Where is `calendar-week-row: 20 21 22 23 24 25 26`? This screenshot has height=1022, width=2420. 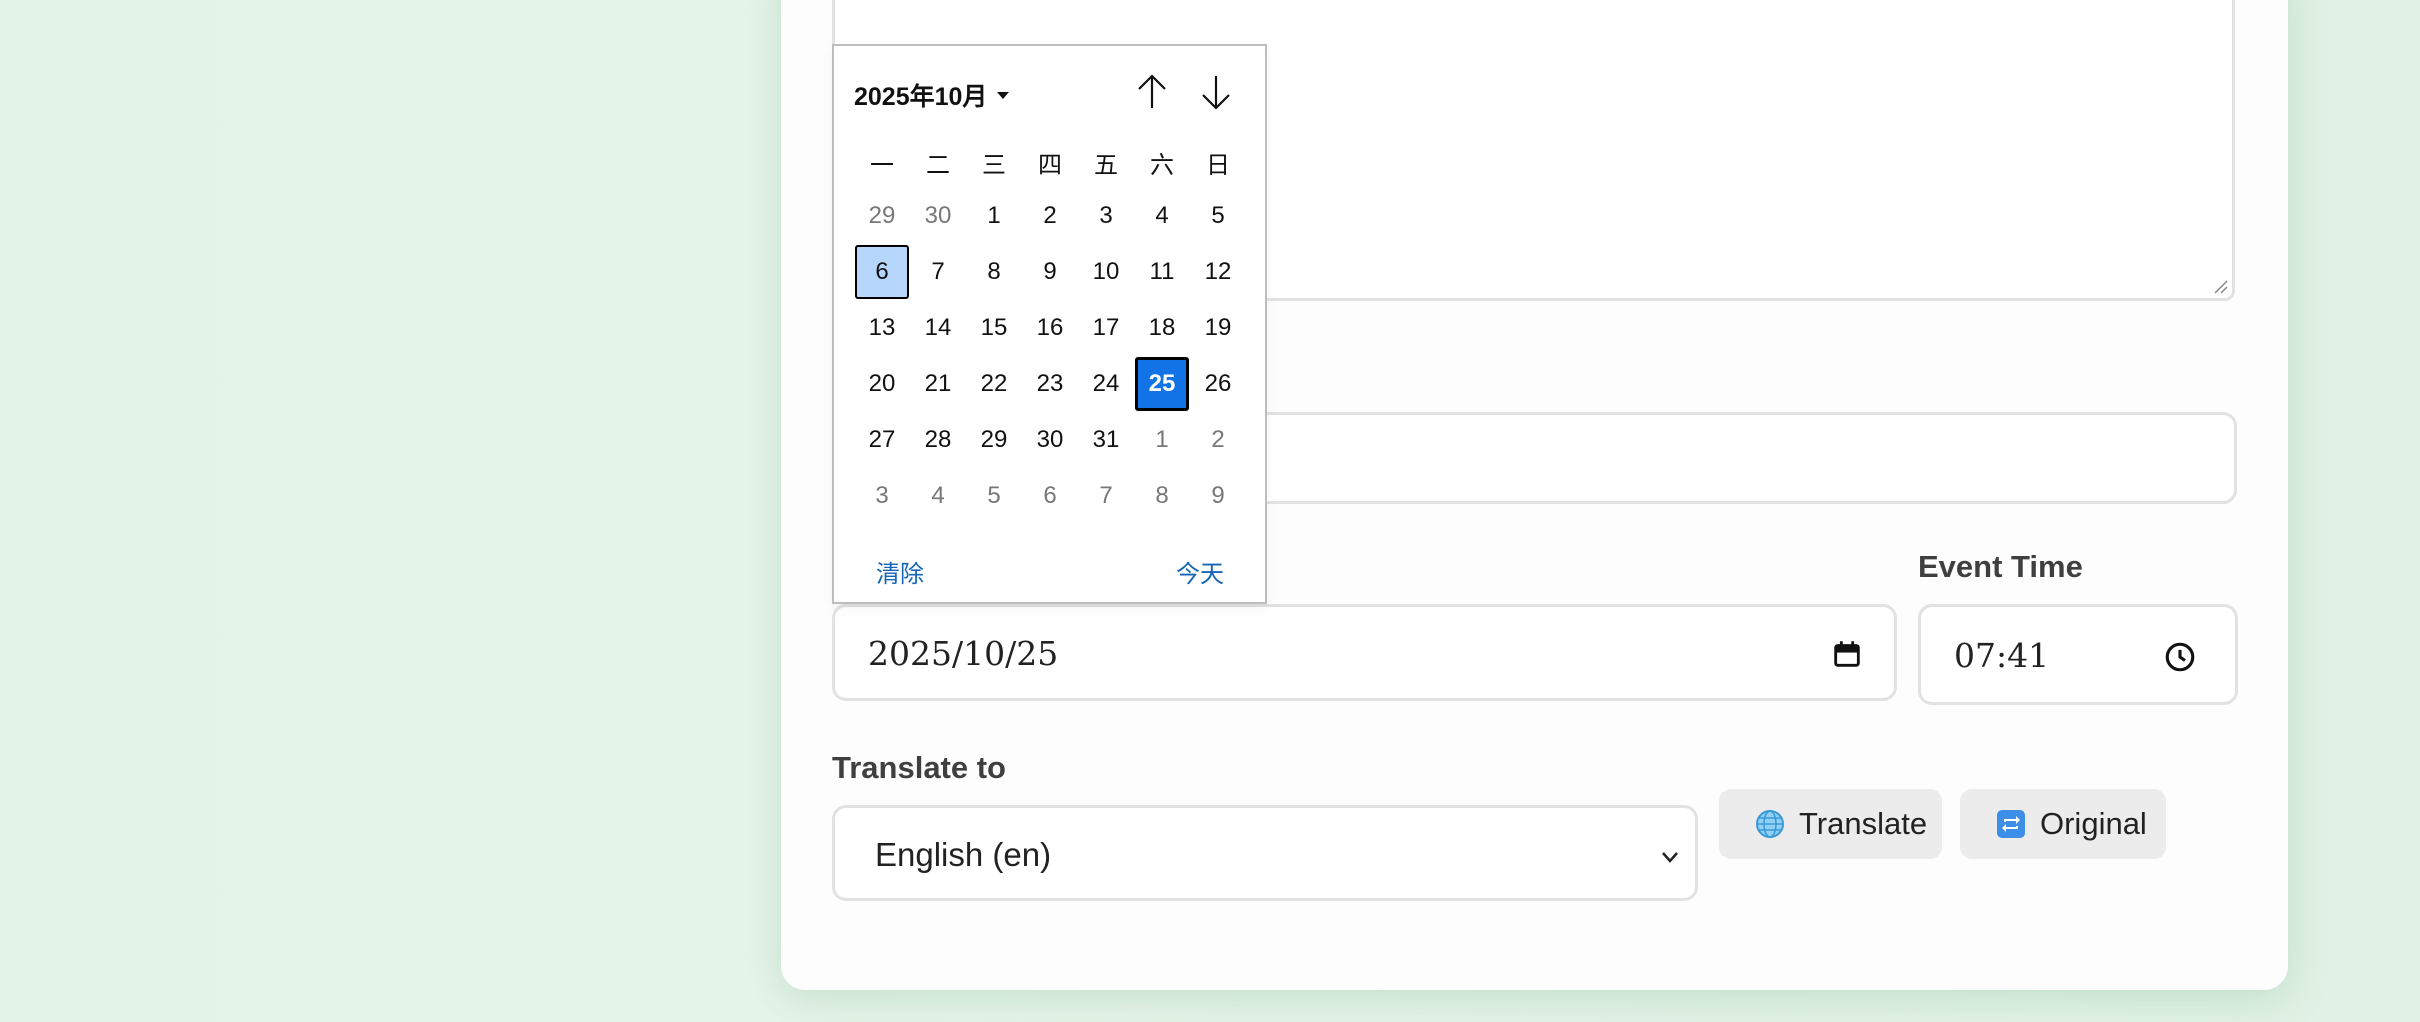
calendar-week-row: 20 21 22 23 24 25 26 is located at coordinates (1050, 384).